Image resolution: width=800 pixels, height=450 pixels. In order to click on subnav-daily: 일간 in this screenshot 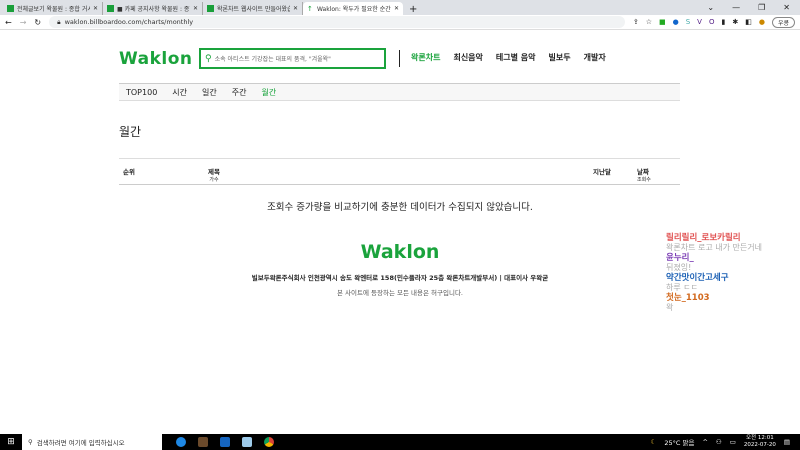, I will do `click(209, 92)`.